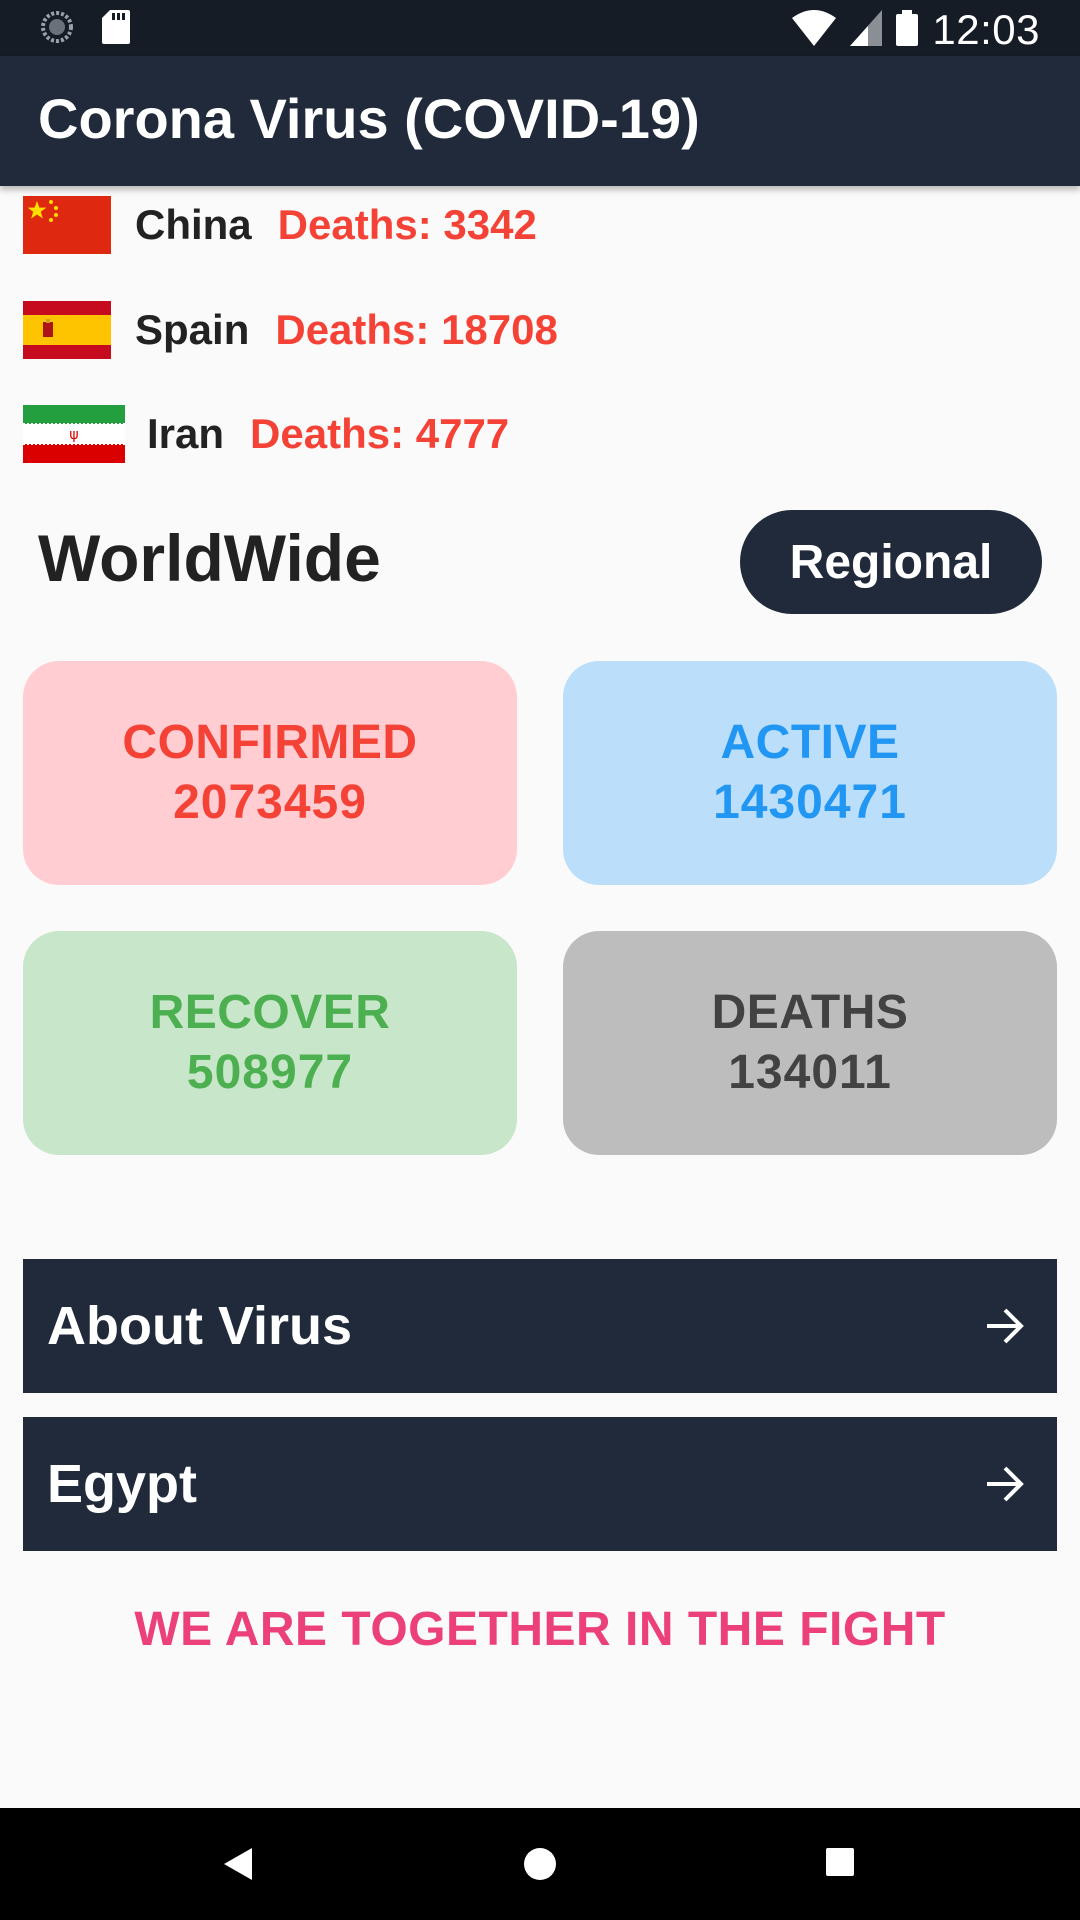 The width and height of the screenshot is (1080, 1920). Describe the element at coordinates (380, 433) in the screenshot. I see `country-deaths: Deaths: 4777` at that location.